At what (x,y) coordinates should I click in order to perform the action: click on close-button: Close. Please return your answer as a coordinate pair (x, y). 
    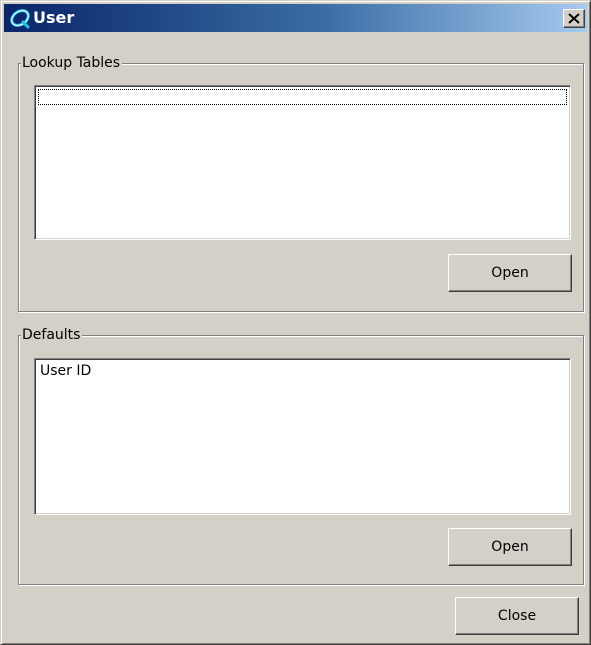
    Looking at the image, I should click on (517, 616).